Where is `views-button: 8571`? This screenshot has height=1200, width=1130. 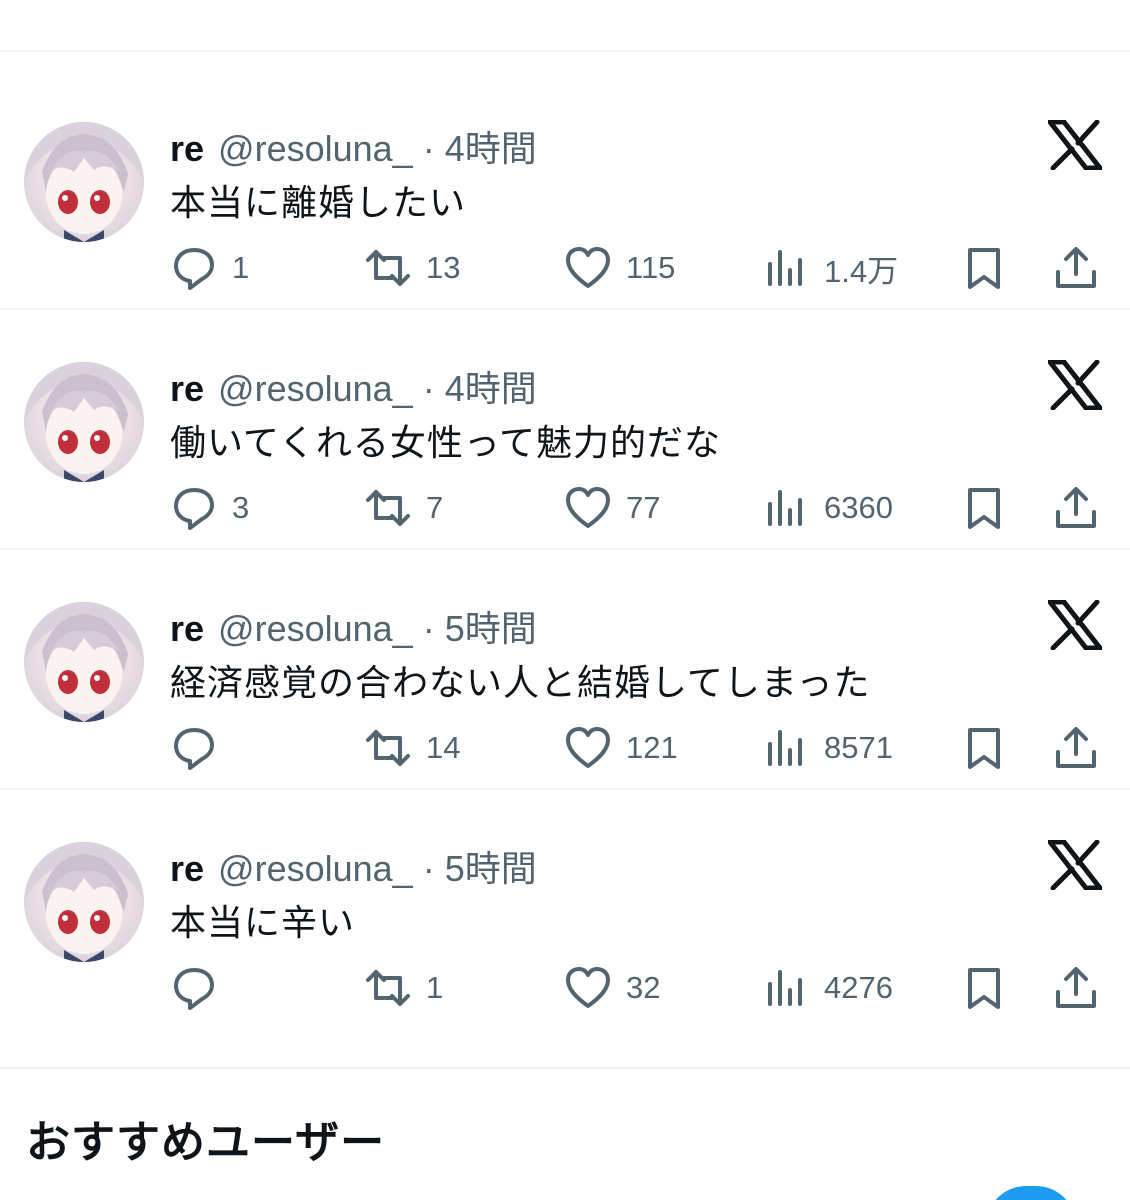 views-button: 8571 is located at coordinates (827, 748).